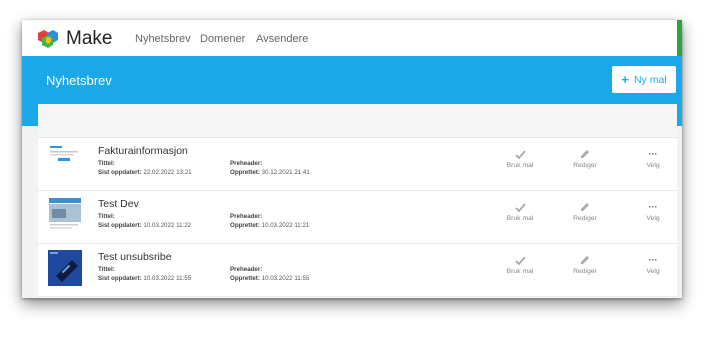  I want to click on updated-value: 10.03.2022 11:22, so click(167, 225).